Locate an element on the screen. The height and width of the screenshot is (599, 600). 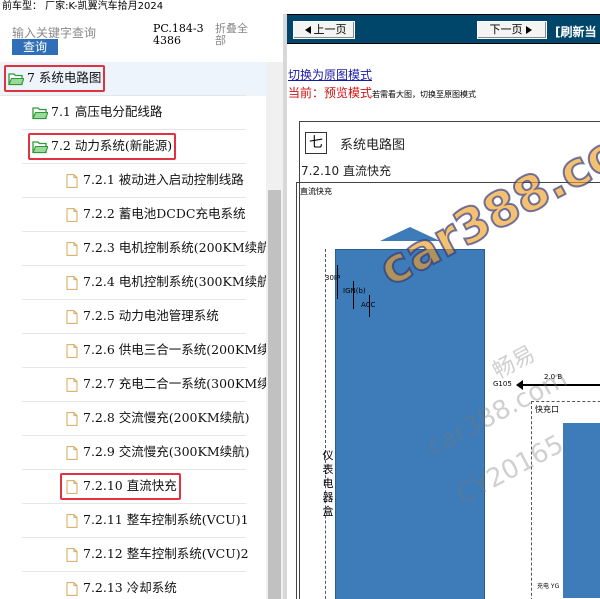
section-title: 7.2.10 直流快充 is located at coordinates (346, 171).